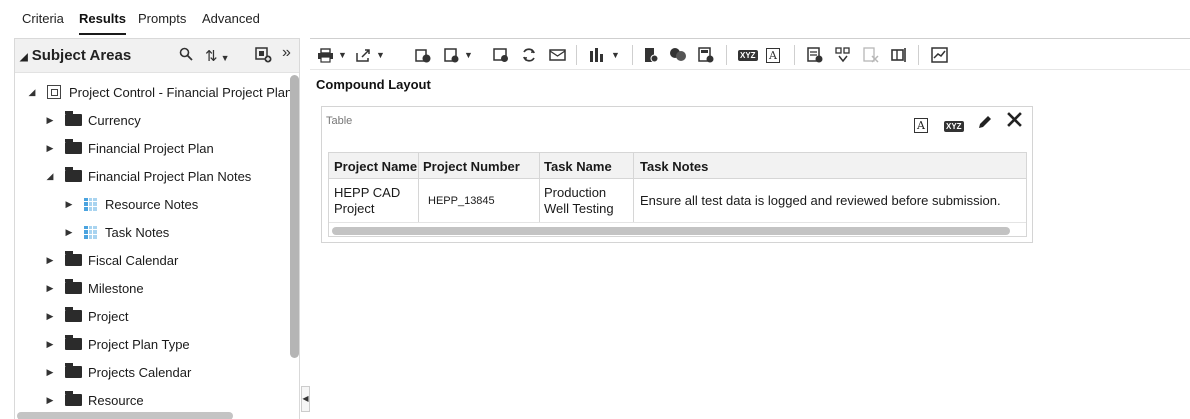 The height and width of the screenshot is (419, 1190). What do you see at coordinates (586, 166) in the screenshot?
I see `column-header-task-name: Task Name` at bounding box center [586, 166].